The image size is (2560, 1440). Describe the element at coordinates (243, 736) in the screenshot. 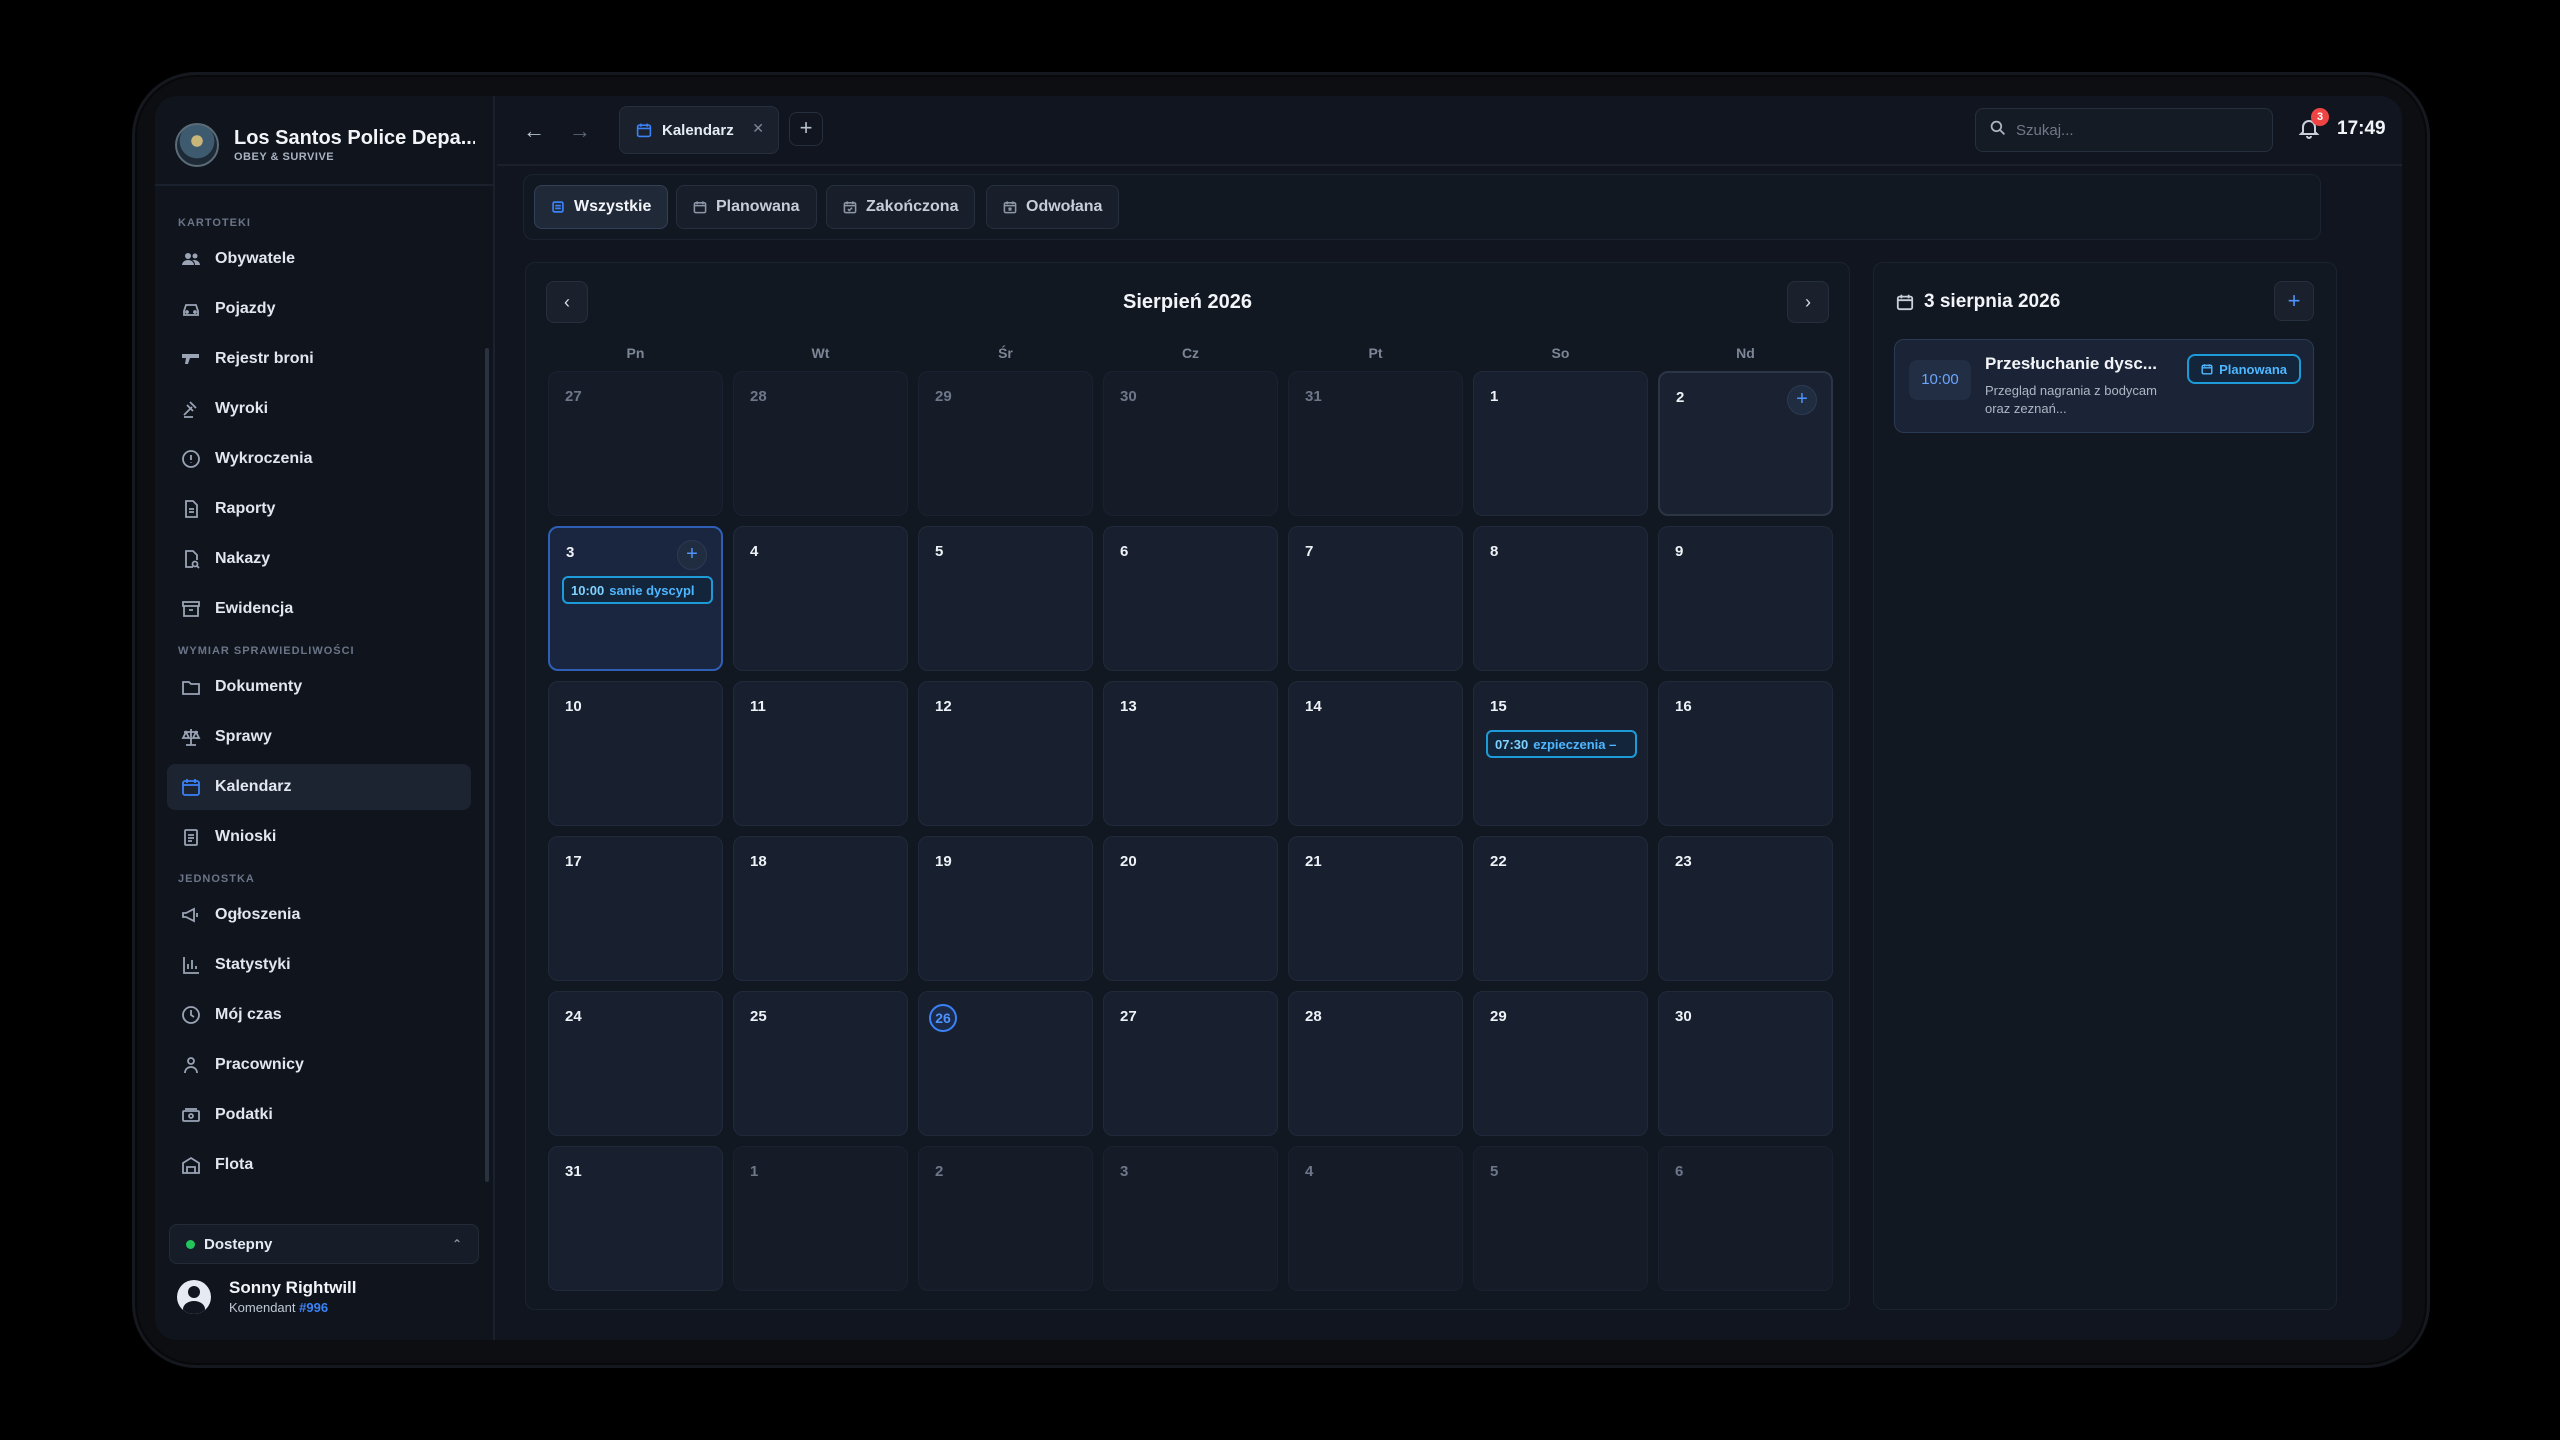

I see `sidebar-item-label: Sprawy` at that location.